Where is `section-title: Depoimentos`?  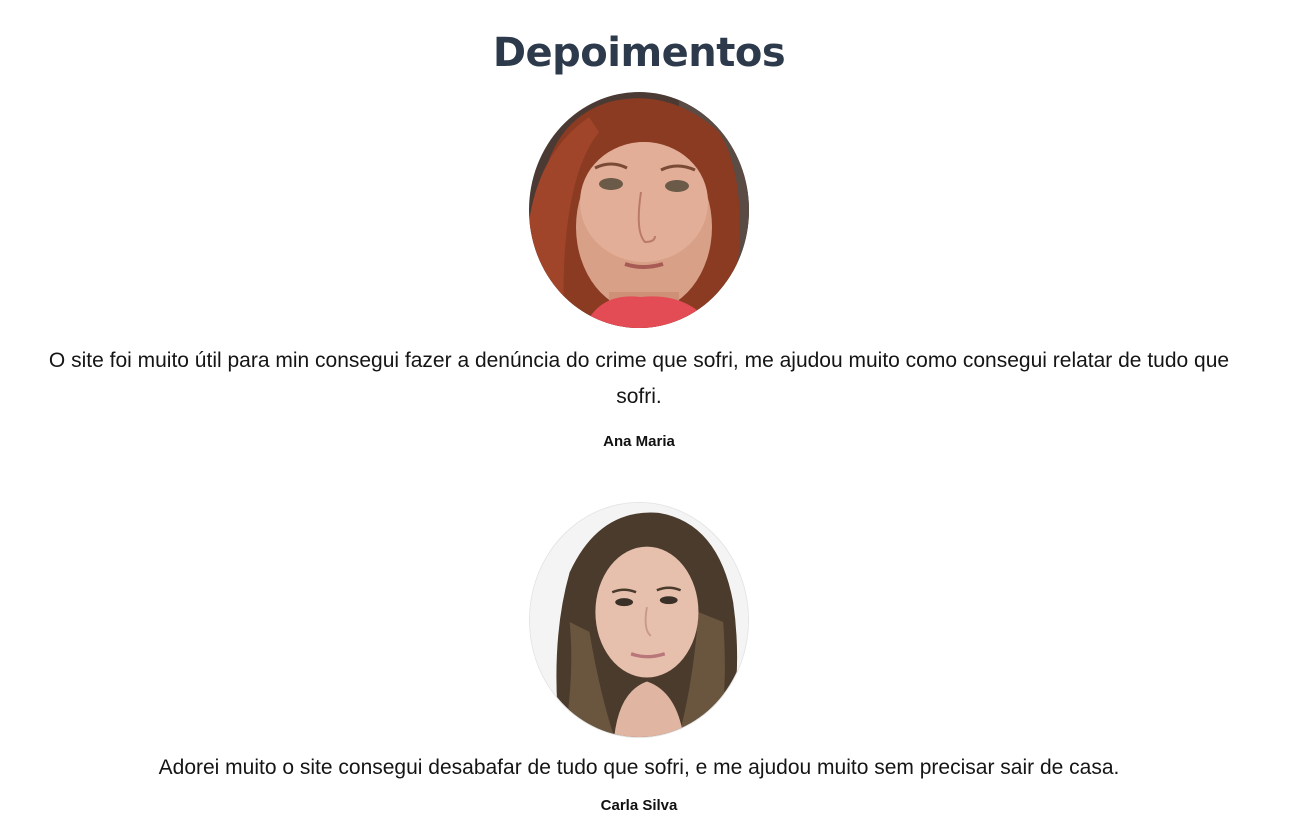
section-title: Depoimentos is located at coordinates (639, 53).